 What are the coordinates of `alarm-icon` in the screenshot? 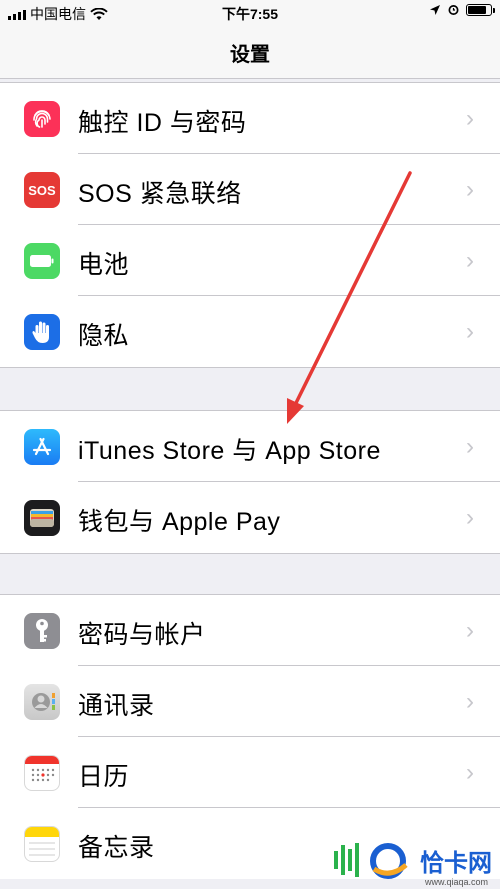 It's located at (453, 10).